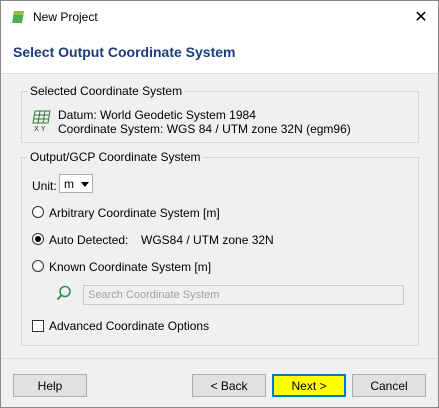 This screenshot has width=439, height=408. I want to click on crs-axis-label: X Y, so click(40, 128).